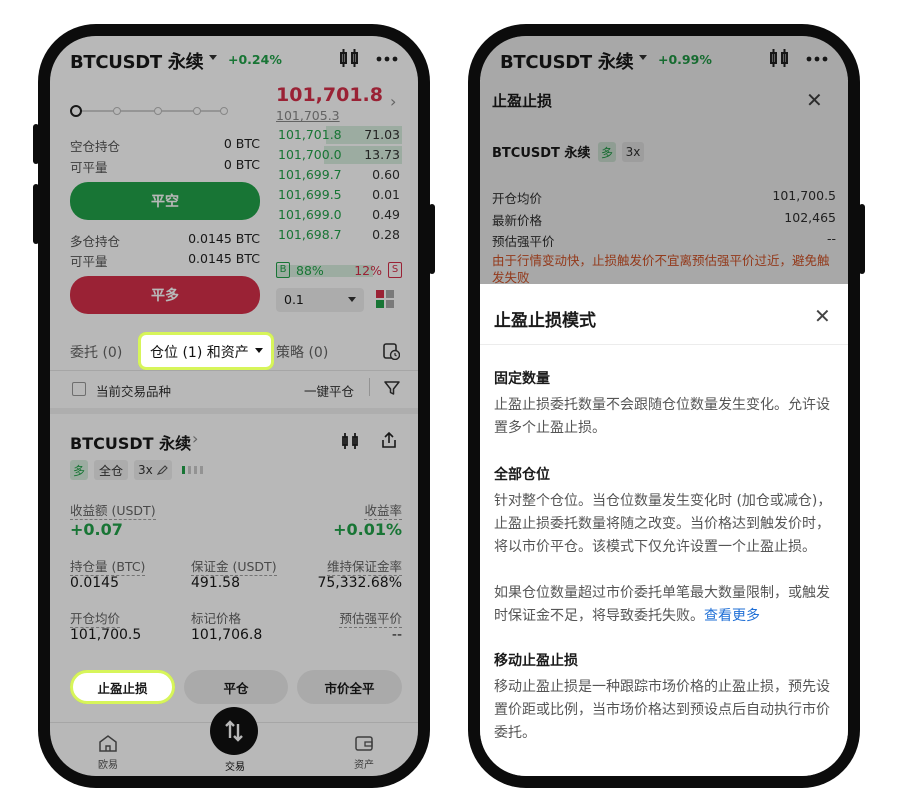  I want to click on orderbook-row: 101,699.7 0.60, so click(339, 175).